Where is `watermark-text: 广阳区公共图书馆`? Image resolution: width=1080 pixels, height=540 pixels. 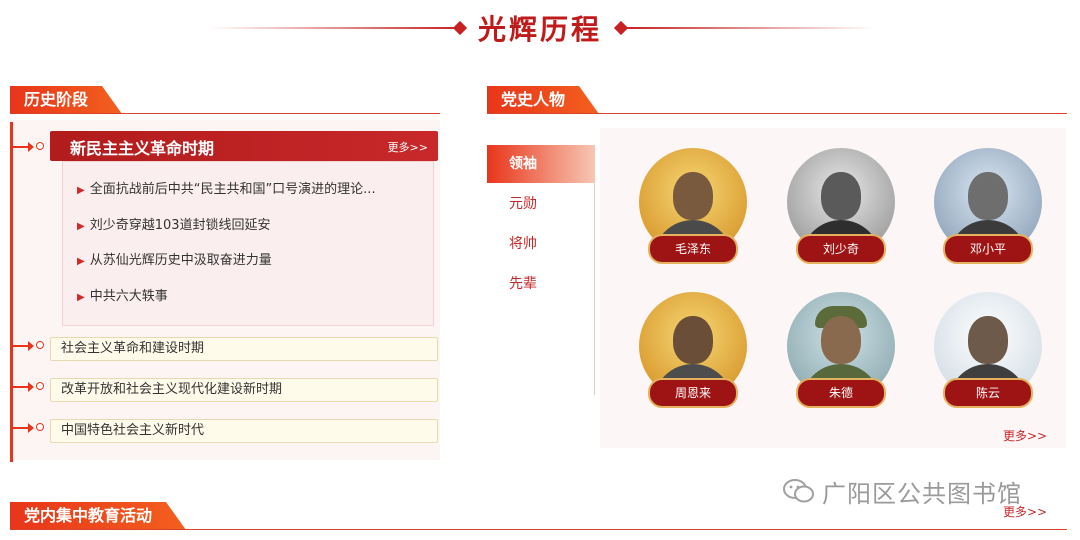
watermark-text: 广阳区公共图书馆 is located at coordinates (922, 494).